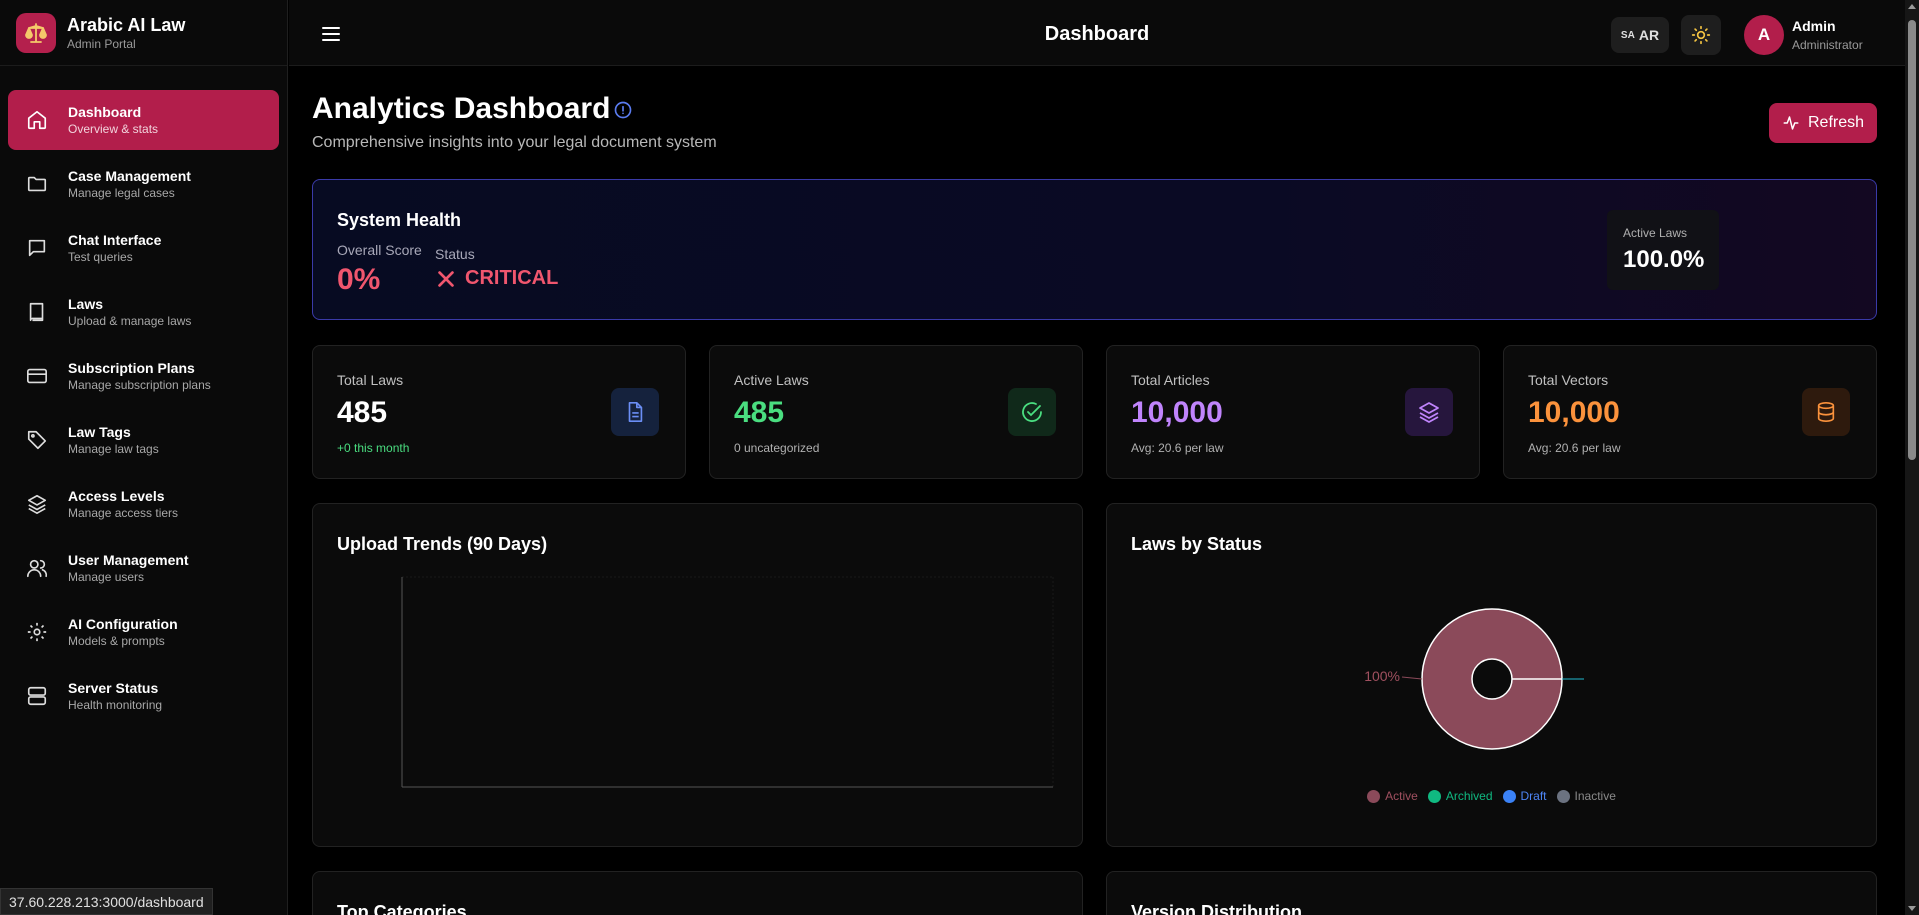  What do you see at coordinates (37, 696) in the screenshot?
I see `server-icon` at bounding box center [37, 696].